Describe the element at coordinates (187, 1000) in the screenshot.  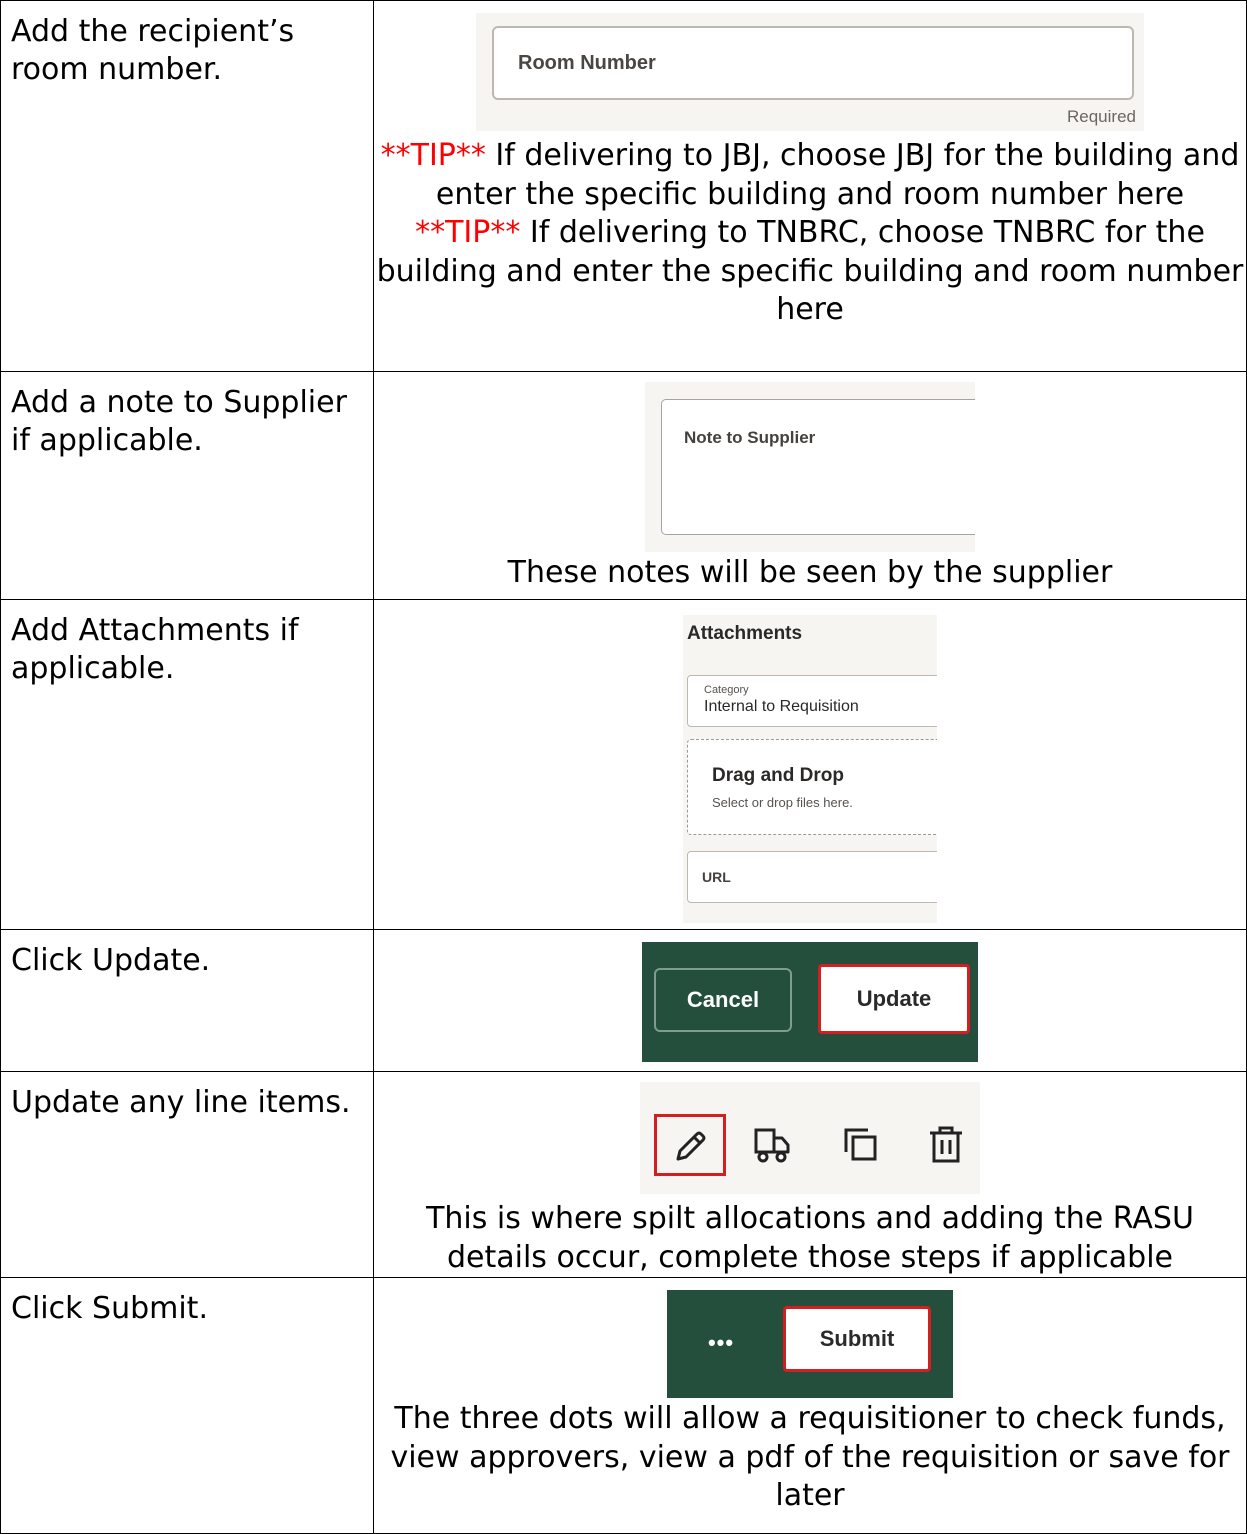
I see `instruction-cell: Click Update.` at that location.